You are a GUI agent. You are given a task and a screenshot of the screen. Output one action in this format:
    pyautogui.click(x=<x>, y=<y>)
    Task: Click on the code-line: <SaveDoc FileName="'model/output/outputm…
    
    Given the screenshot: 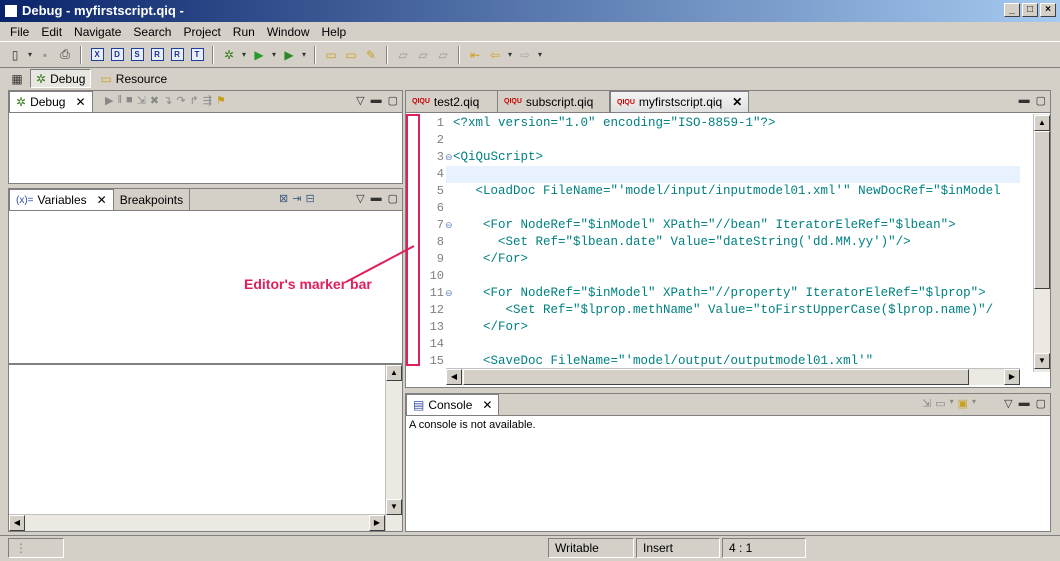 What is the action you would take?
    pyautogui.click(x=663, y=361)
    